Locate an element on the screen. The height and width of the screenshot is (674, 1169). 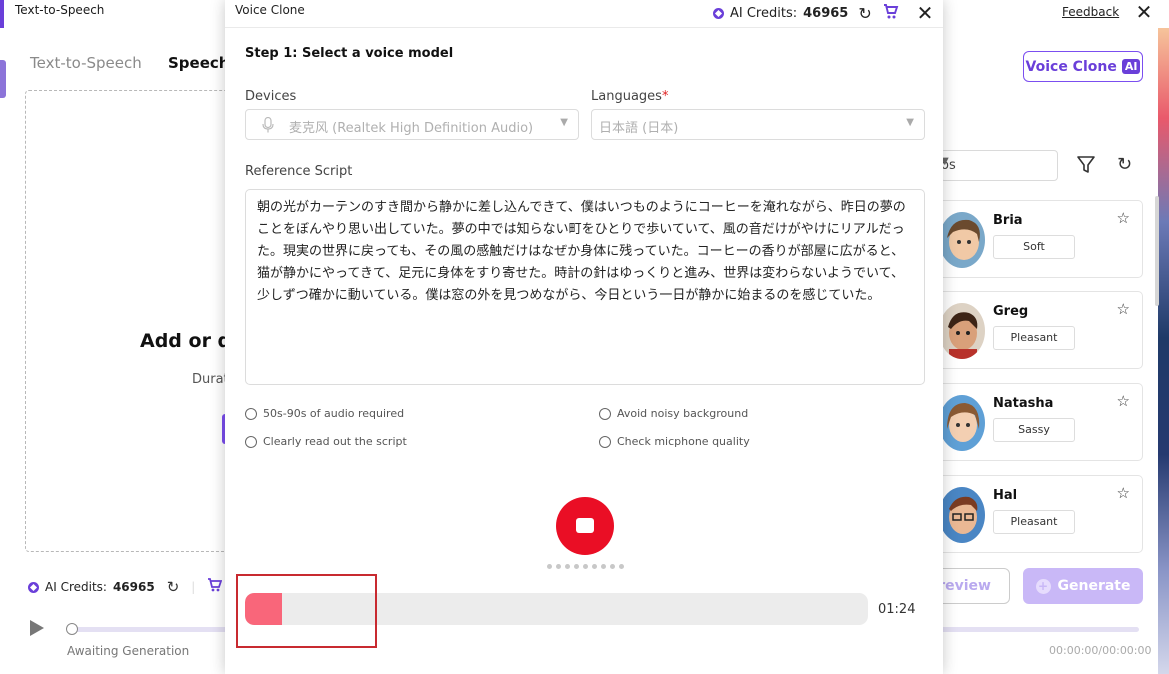
voice-card: Natasha Sassy ☆ is located at coordinates (1036, 422).